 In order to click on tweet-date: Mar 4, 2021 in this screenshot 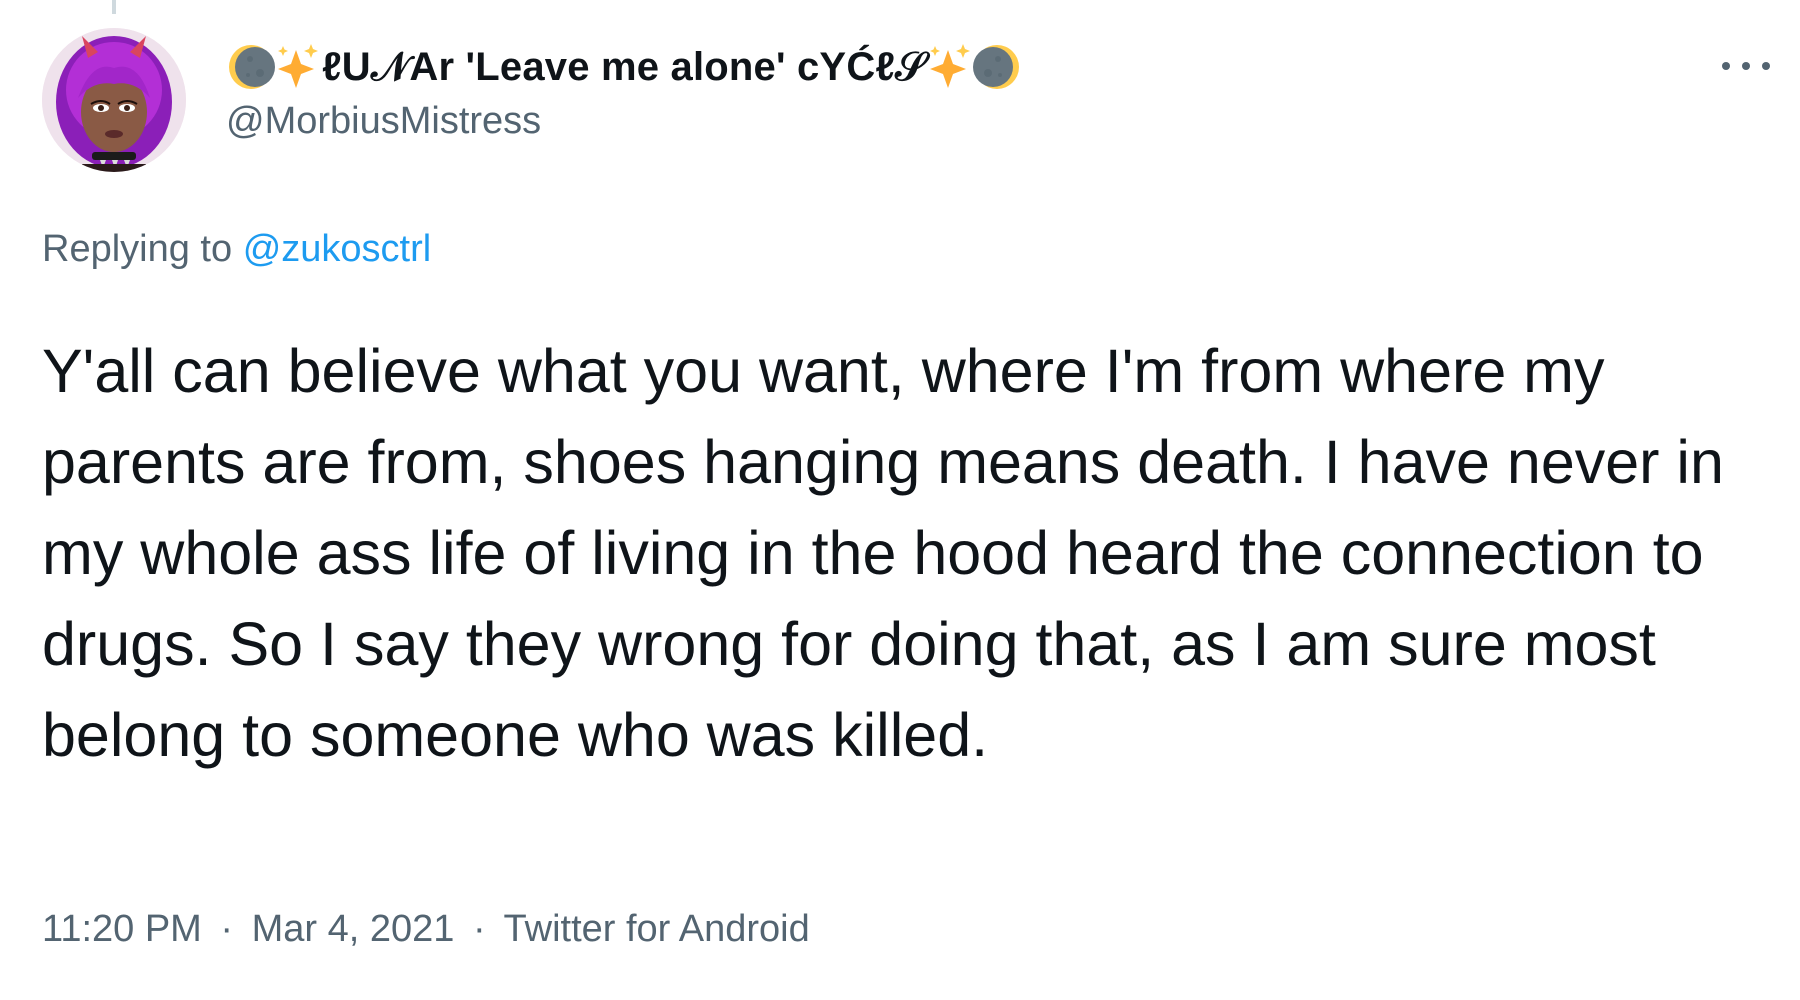, I will do `click(353, 929)`.